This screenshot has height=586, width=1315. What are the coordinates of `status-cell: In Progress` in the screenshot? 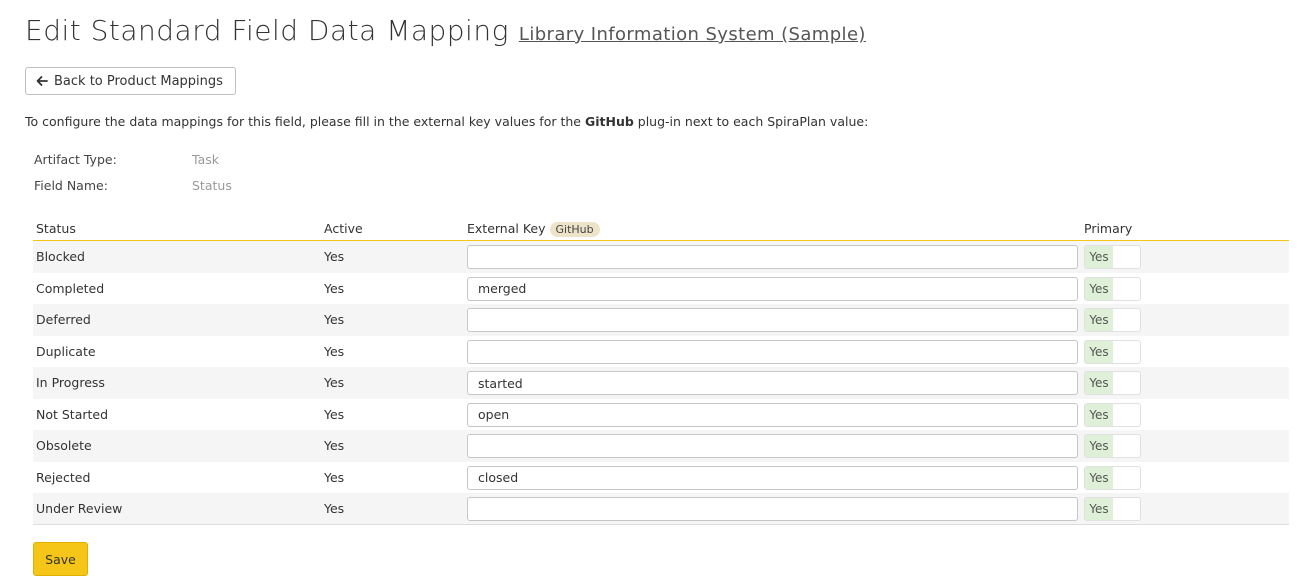 It's located at (70, 382).